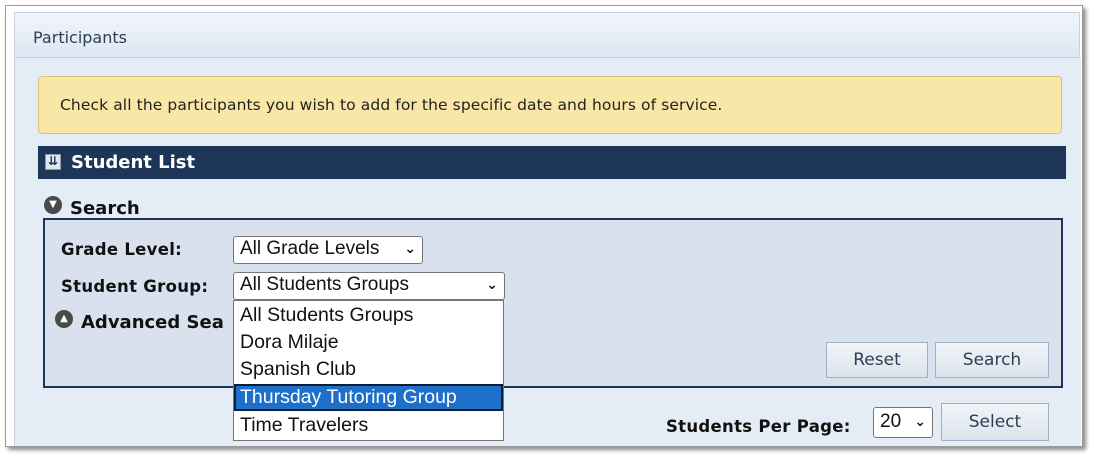  What do you see at coordinates (135, 286) in the screenshot?
I see `student-group-label: Student Group:` at bounding box center [135, 286].